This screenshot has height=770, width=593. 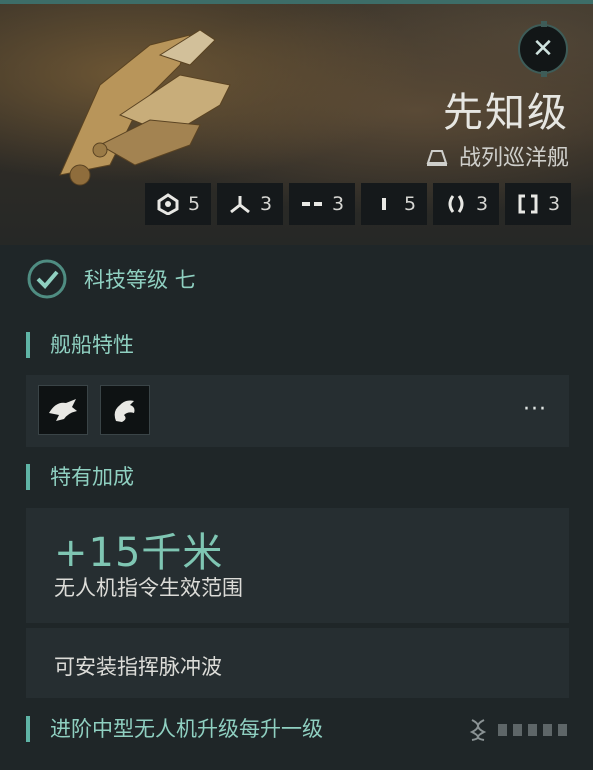 What do you see at coordinates (535, 409) in the screenshot?
I see `more-options-button: ···` at bounding box center [535, 409].